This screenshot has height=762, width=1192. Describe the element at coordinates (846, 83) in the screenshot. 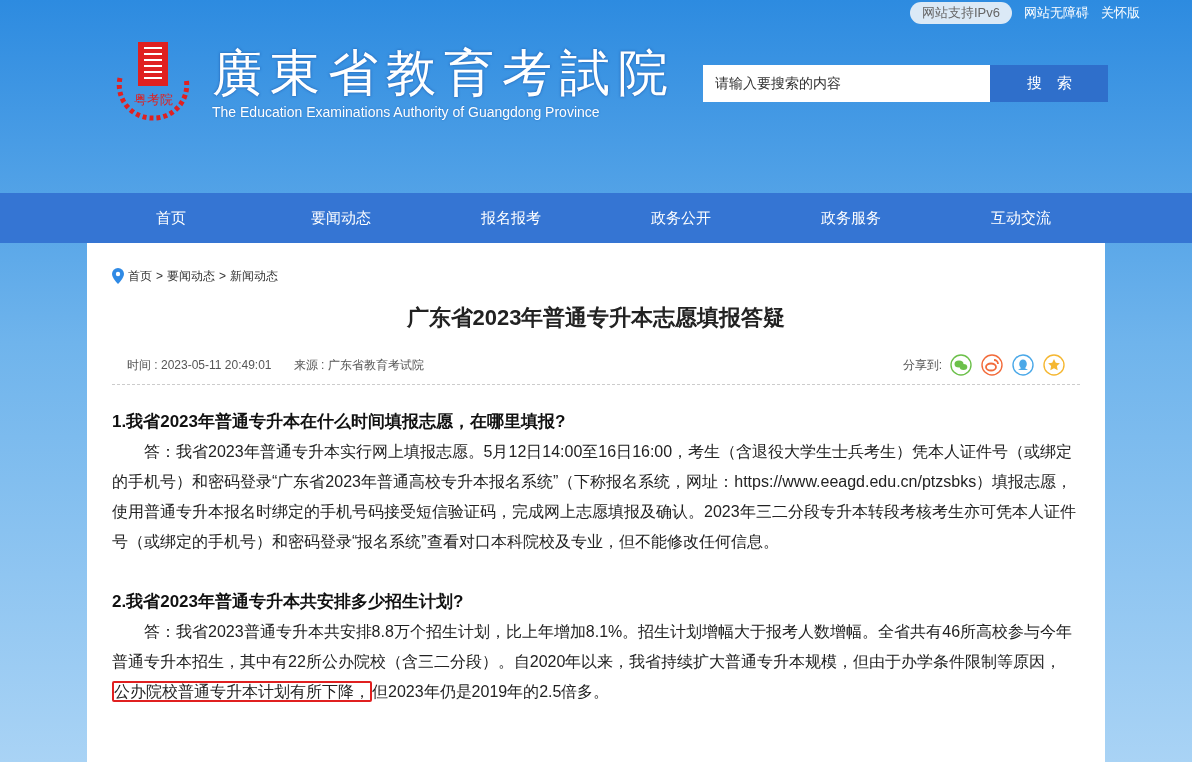

I see `search-field: 请输入要搜索的内容` at that location.